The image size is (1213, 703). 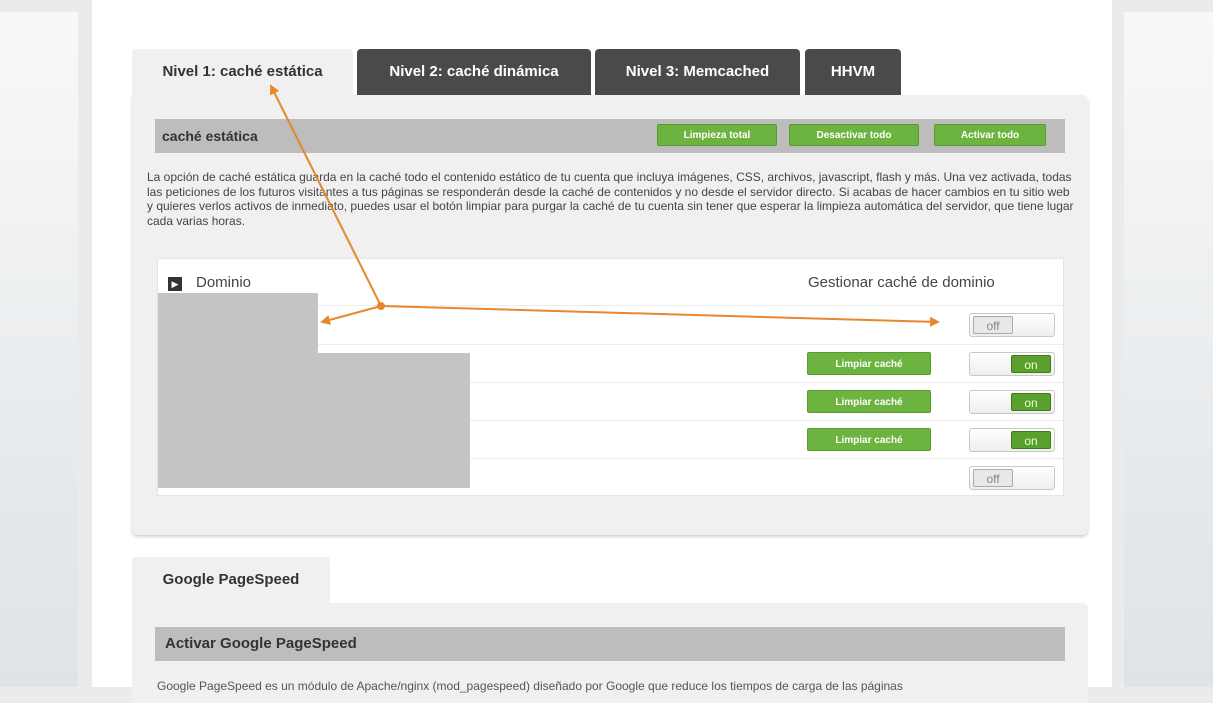 What do you see at coordinates (660, 316) in the screenshot?
I see `arrow-to-toggle` at bounding box center [660, 316].